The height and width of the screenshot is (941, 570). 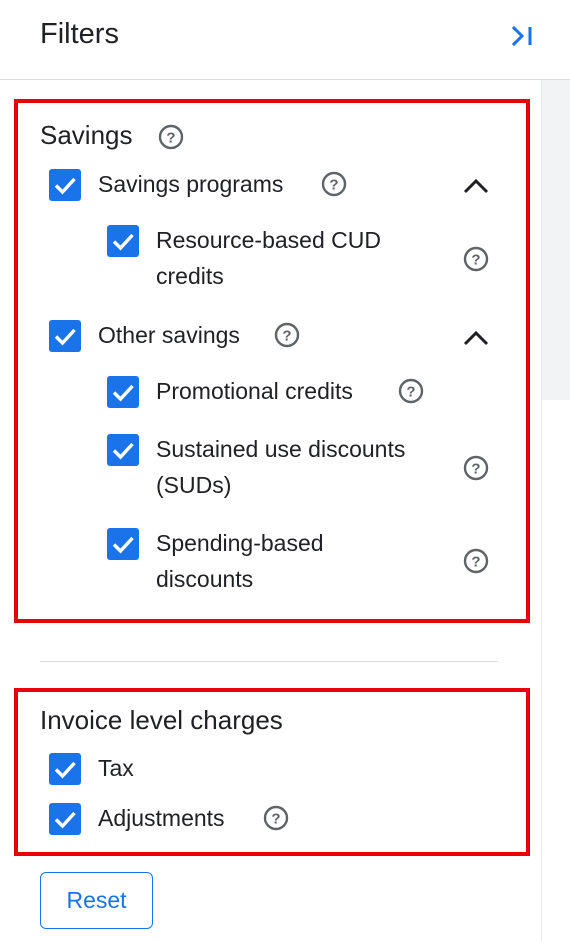 I want to click on label-line: Spending-based, so click(x=240, y=543).